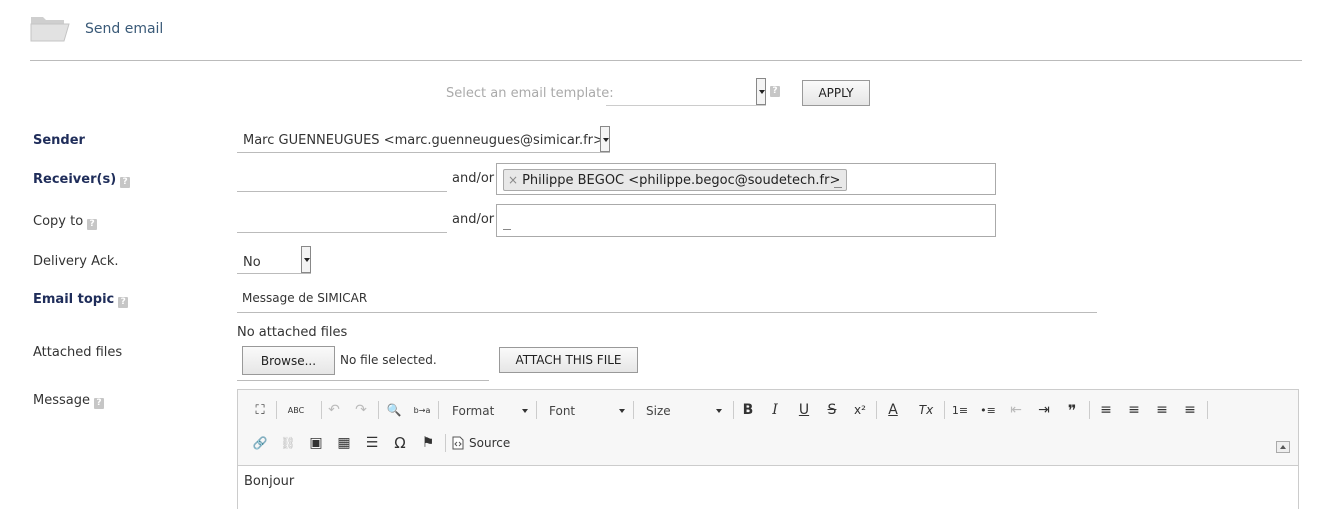  Describe the element at coordinates (804, 410) in the screenshot. I see `underline-icon: U` at that location.